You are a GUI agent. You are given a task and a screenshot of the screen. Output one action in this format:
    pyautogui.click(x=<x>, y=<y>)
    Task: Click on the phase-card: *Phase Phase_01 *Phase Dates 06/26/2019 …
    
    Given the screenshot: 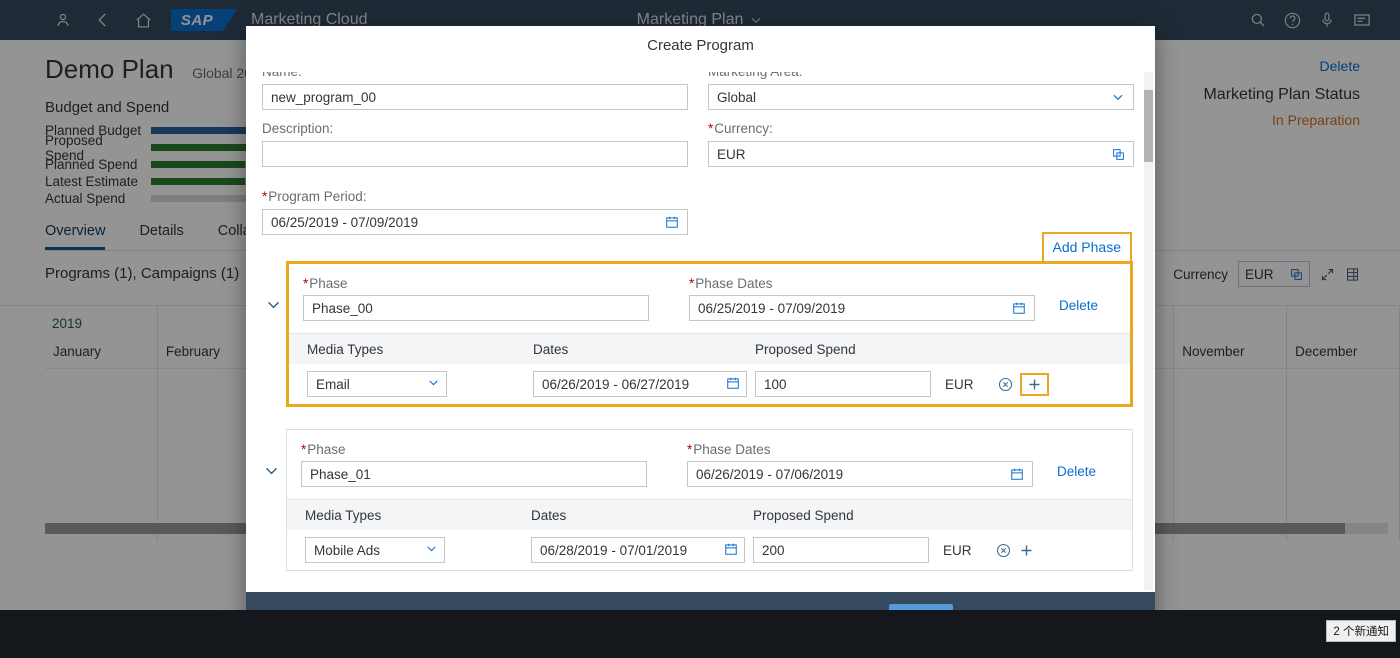 What is the action you would take?
    pyautogui.click(x=699, y=500)
    